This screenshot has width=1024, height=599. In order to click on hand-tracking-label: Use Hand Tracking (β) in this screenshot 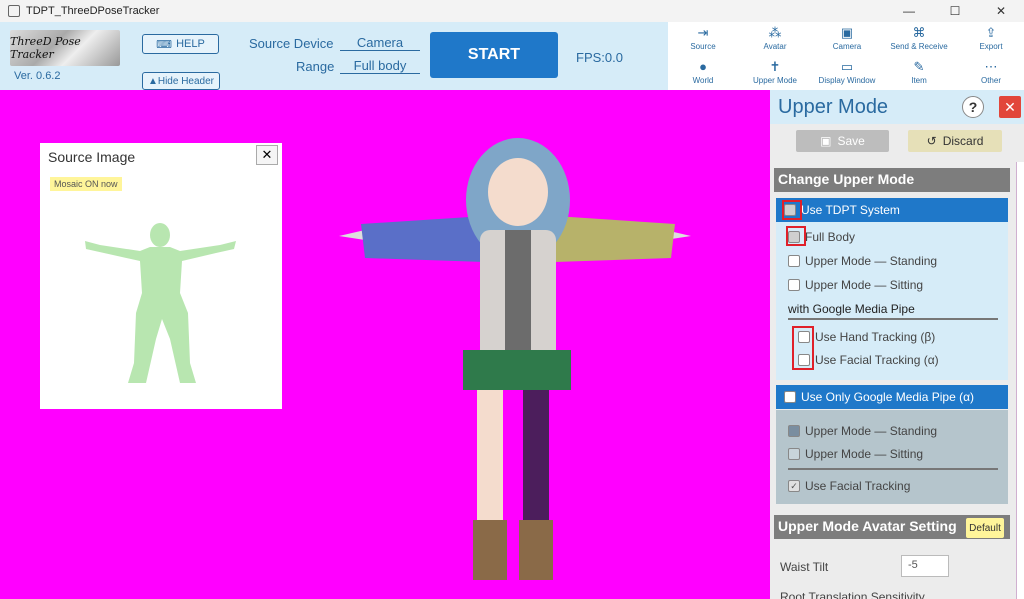, I will do `click(875, 337)`.